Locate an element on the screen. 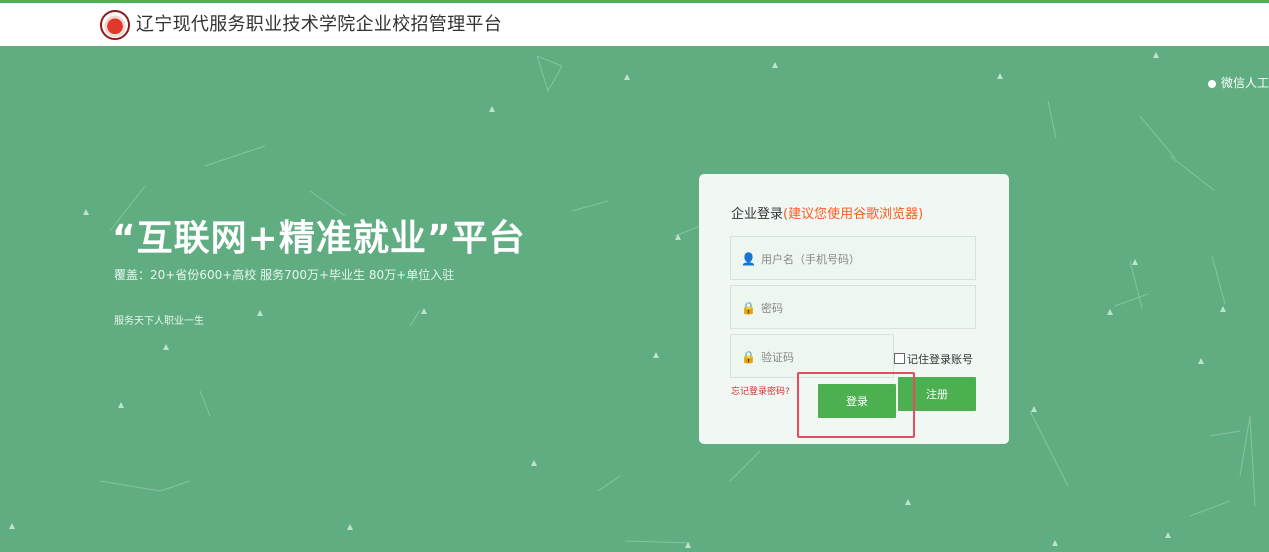 This screenshot has width=1269, height=552. coverage-stats: 覆盖：20+省份600+高校 服务700万+毕业生 80万+单位入驻 is located at coordinates (284, 275).